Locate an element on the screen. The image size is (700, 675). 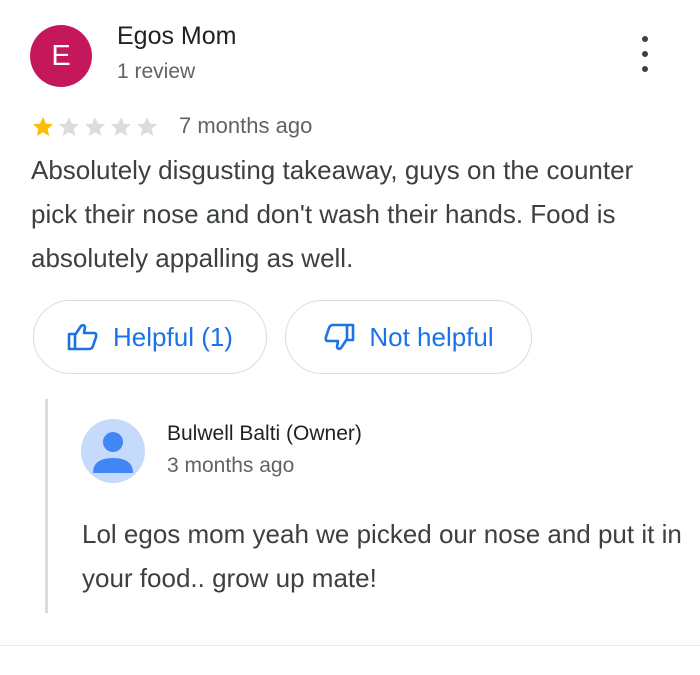
thumbs-down-icon is located at coordinates (339, 337).